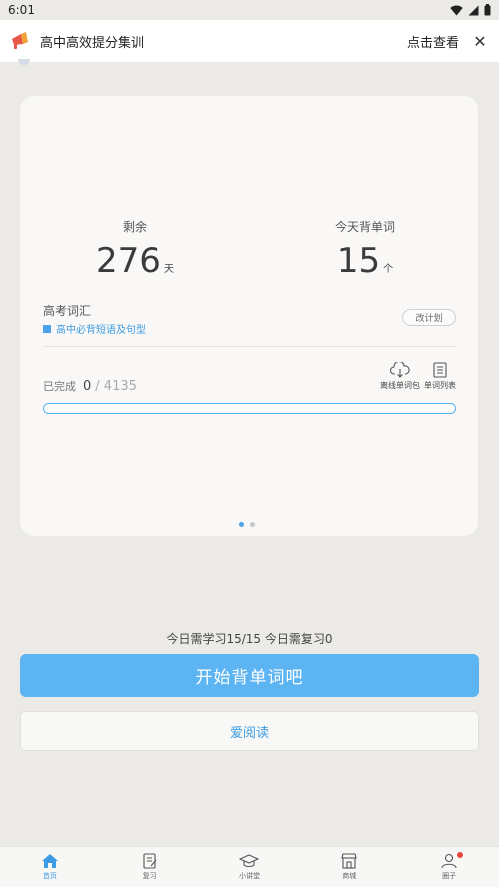 The height and width of the screenshot is (887, 499). Describe the element at coordinates (252, 524) in the screenshot. I see `pager-dot` at that location.